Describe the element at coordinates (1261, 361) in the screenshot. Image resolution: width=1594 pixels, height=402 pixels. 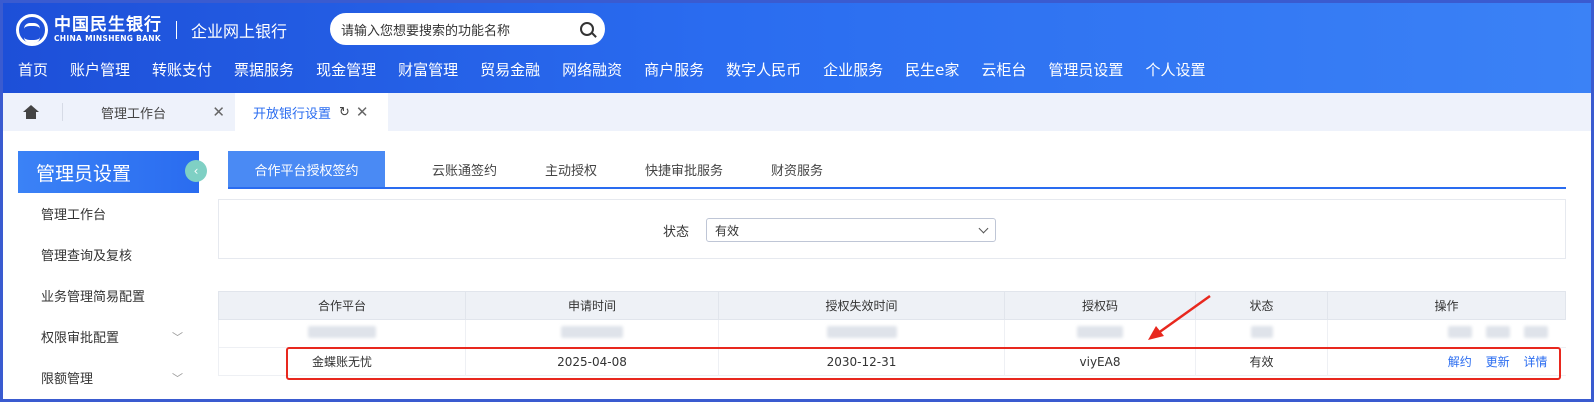
I see `cell-status: 有效` at that location.